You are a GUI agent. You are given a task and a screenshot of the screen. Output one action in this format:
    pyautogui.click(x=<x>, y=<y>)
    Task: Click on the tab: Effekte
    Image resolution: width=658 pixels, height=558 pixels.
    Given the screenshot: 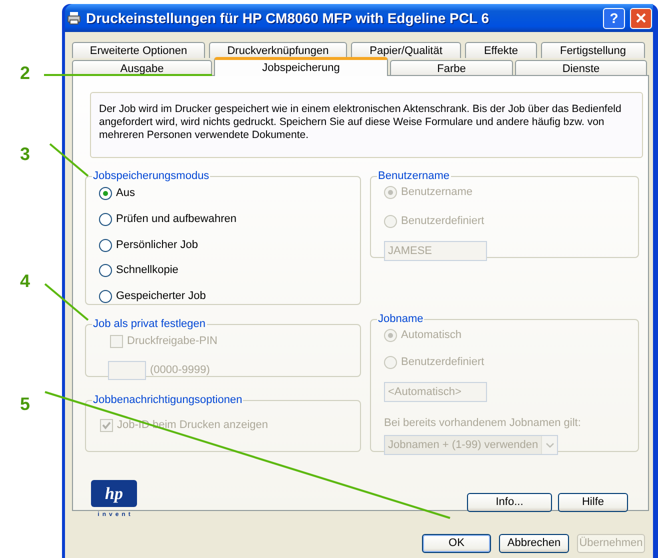 What is the action you would take?
    pyautogui.click(x=501, y=50)
    